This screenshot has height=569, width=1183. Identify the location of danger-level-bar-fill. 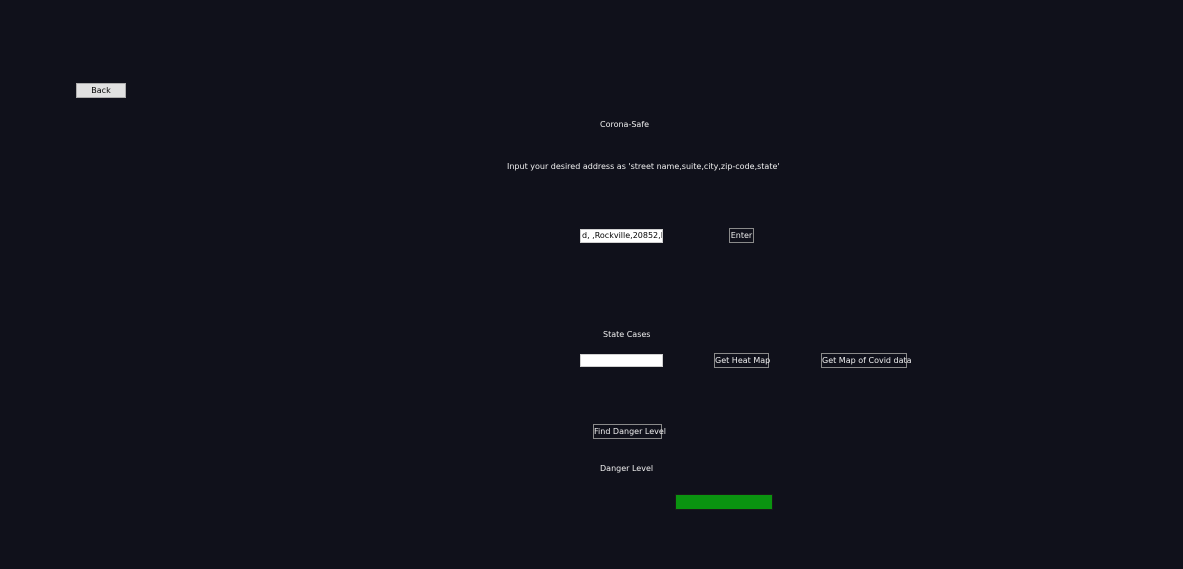
(724, 502).